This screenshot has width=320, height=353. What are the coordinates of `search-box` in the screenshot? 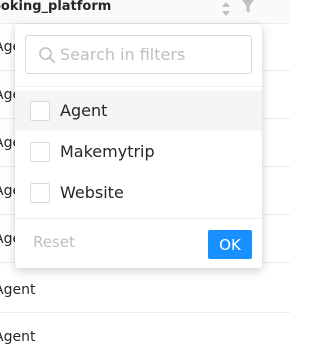 It's located at (138, 54).